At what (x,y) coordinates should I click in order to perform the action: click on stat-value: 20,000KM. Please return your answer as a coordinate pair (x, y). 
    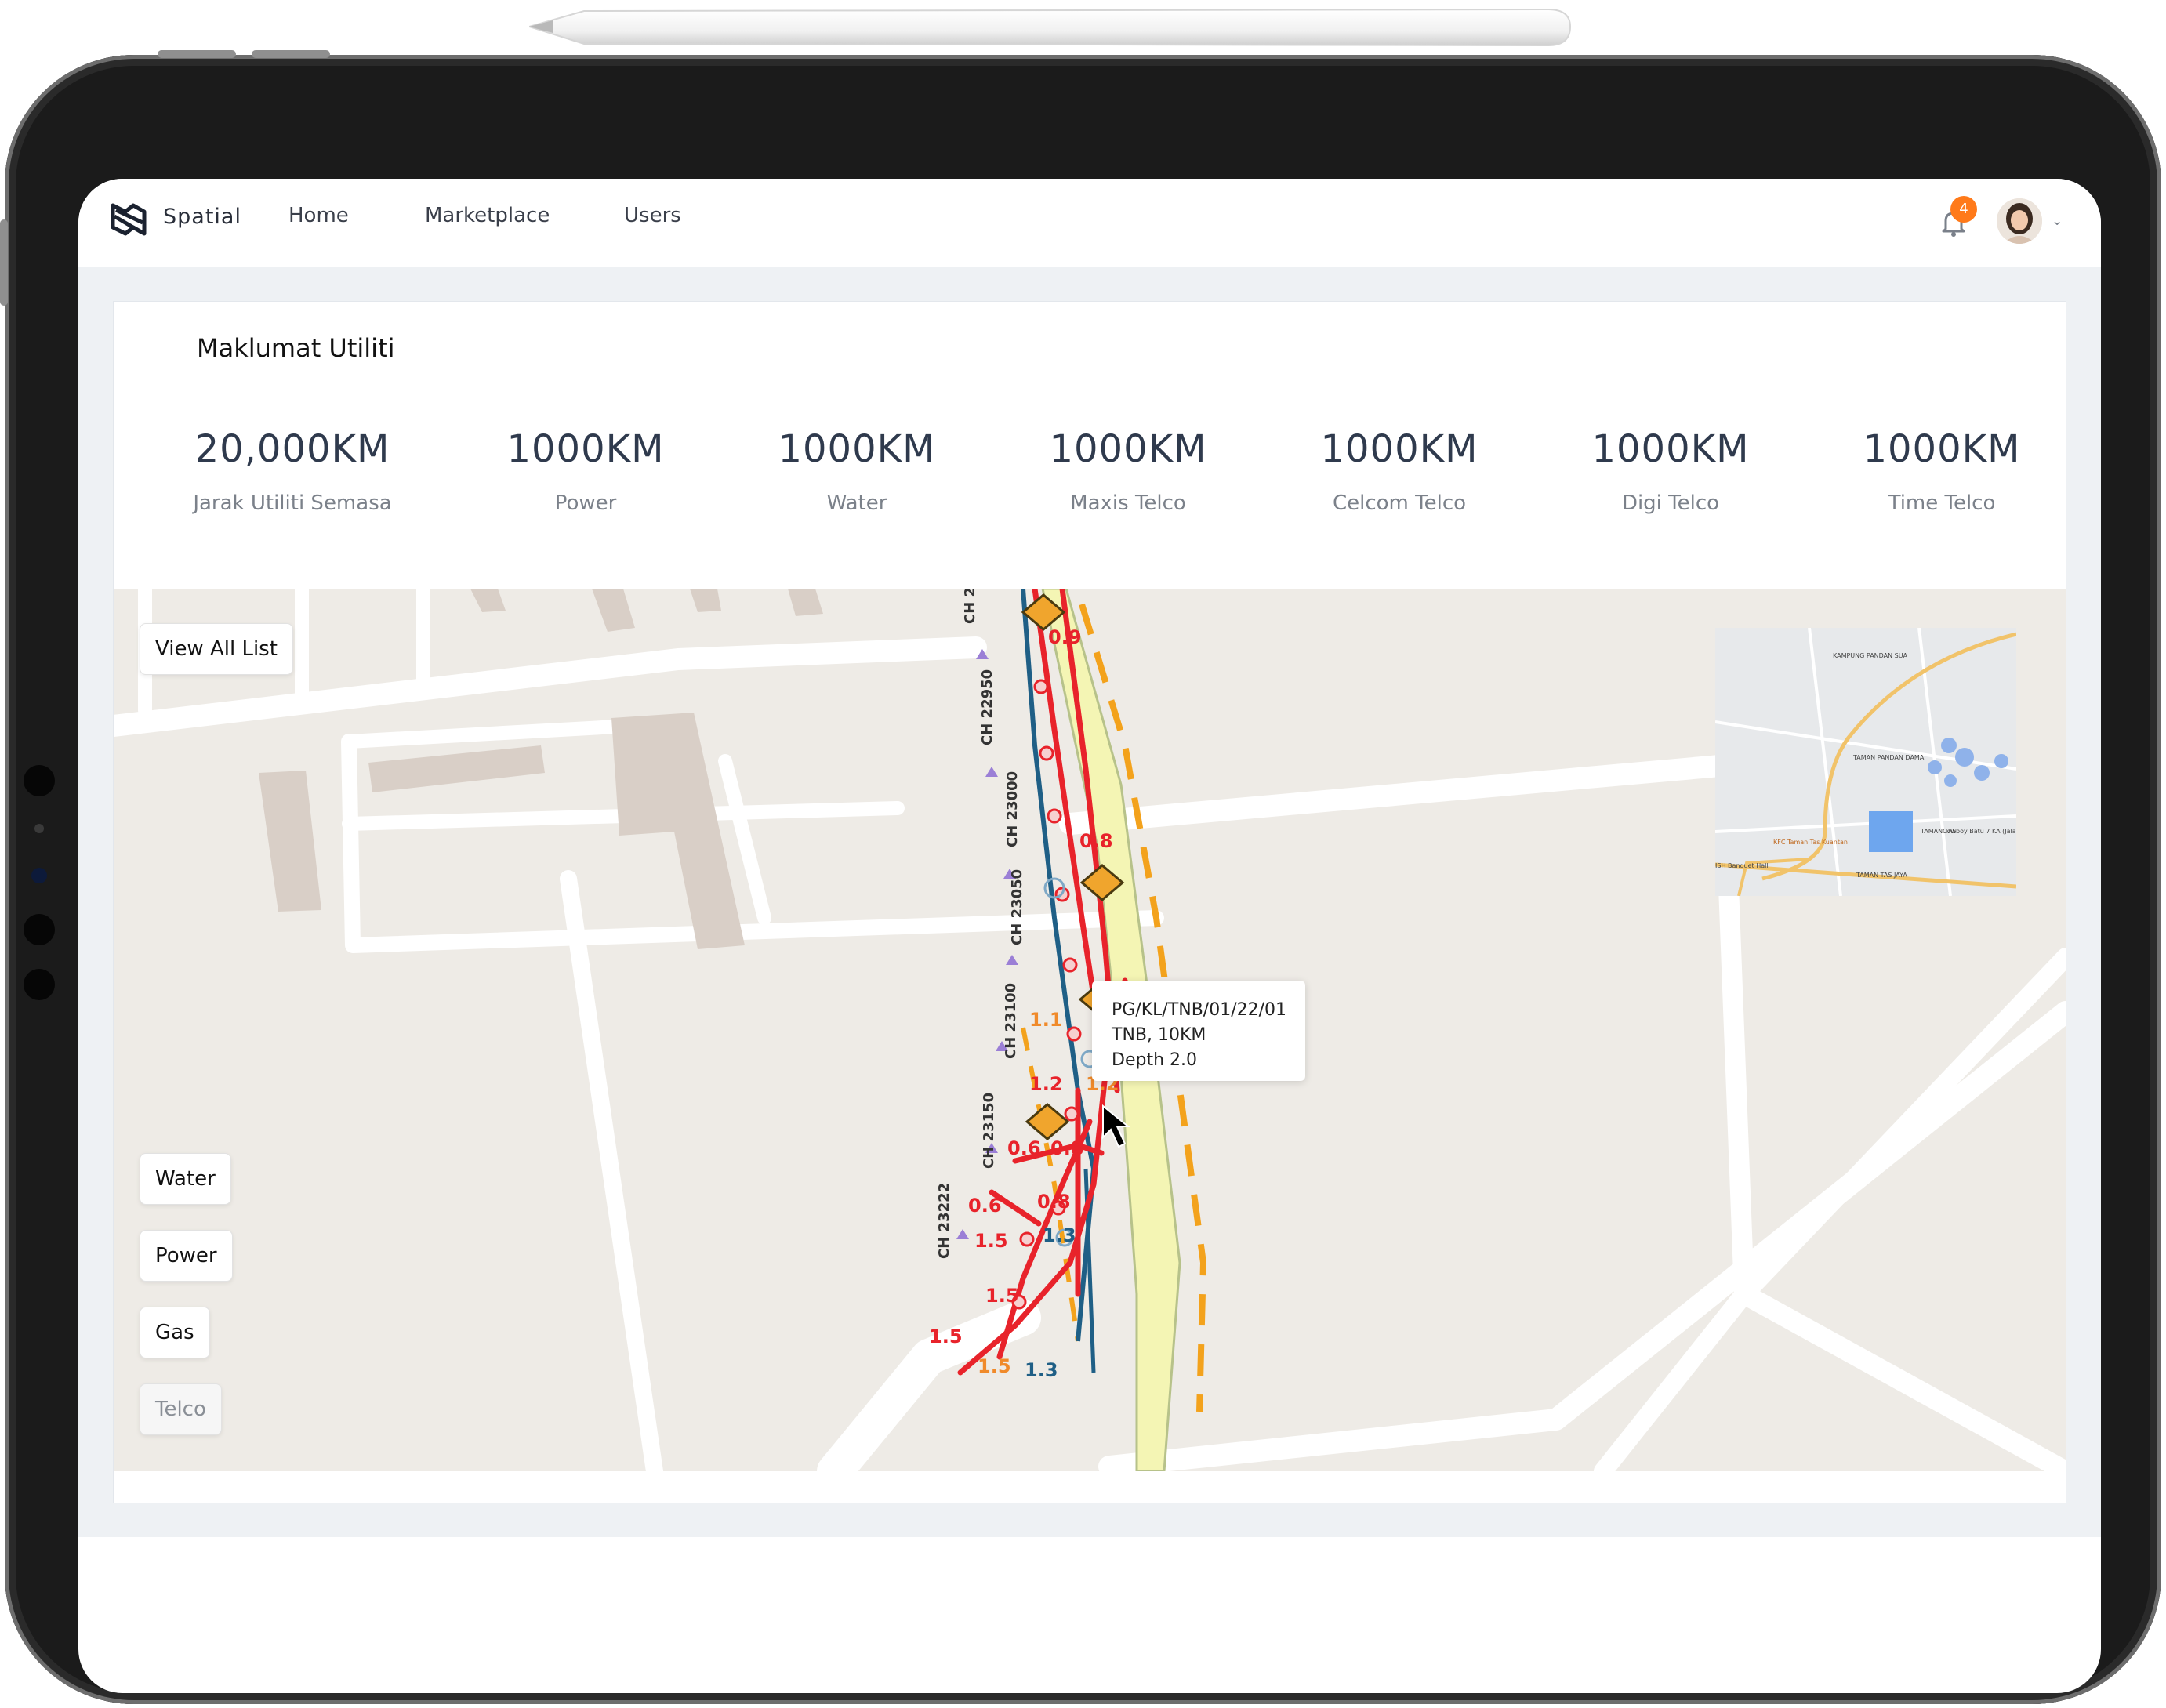
    Looking at the image, I should click on (292, 449).